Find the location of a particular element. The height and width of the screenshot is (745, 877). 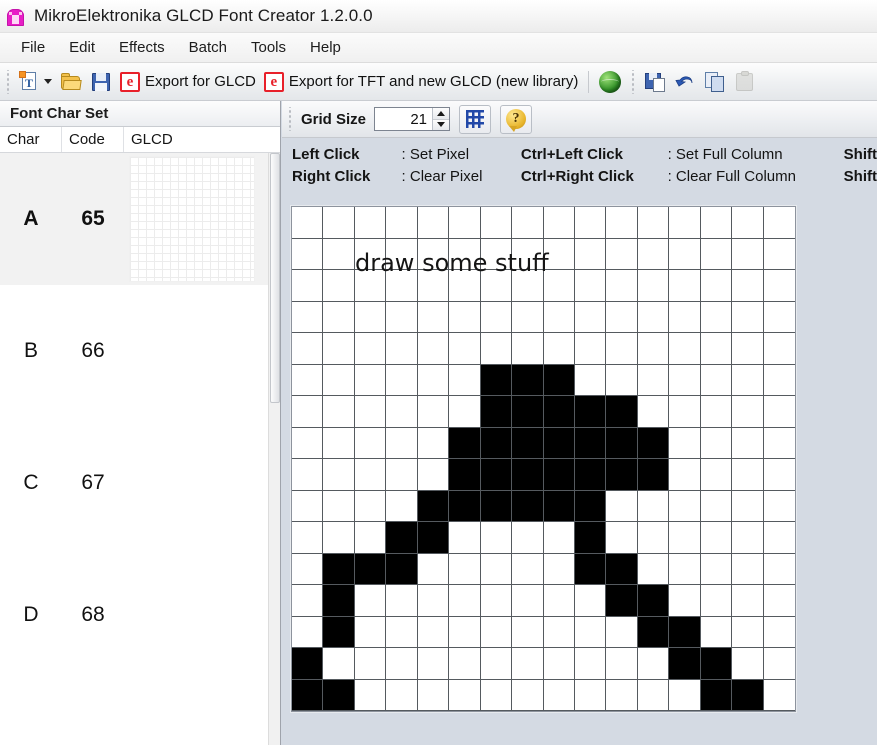

copy-button is located at coordinates (715, 82).